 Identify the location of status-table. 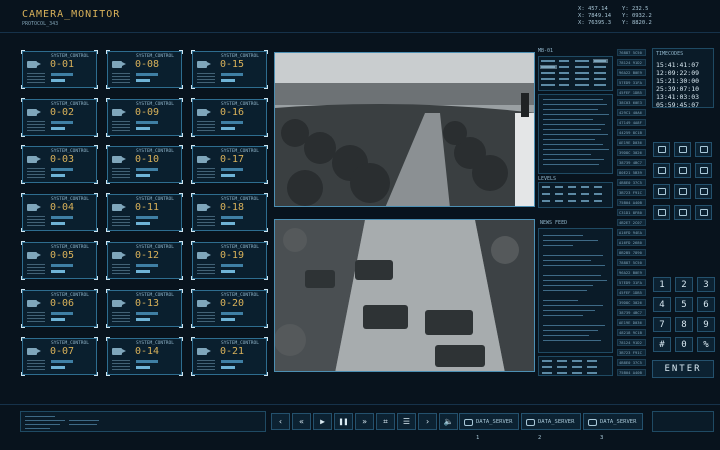
(575, 366).